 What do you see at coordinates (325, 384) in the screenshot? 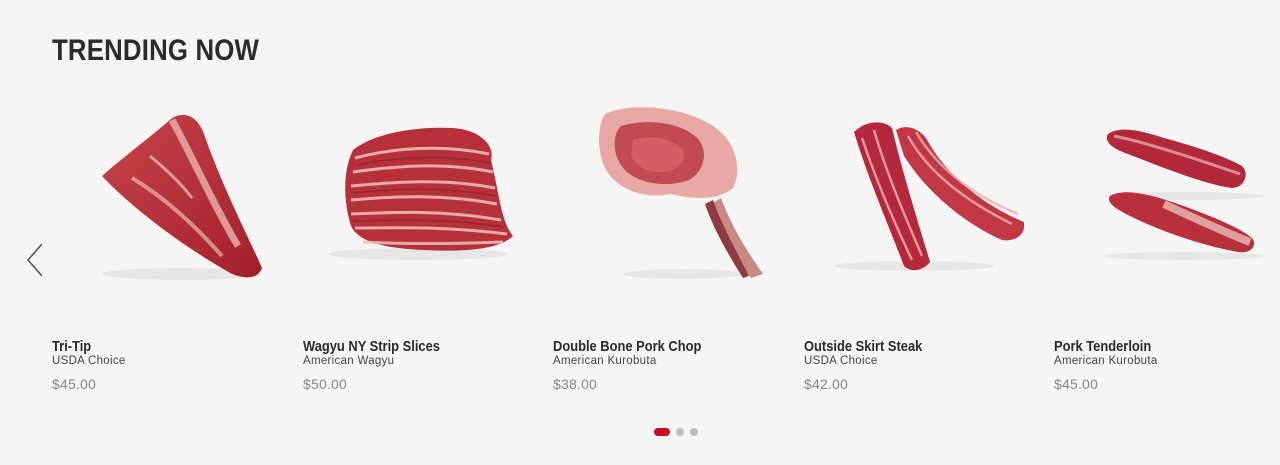
I see `product-price: $50.00` at bounding box center [325, 384].